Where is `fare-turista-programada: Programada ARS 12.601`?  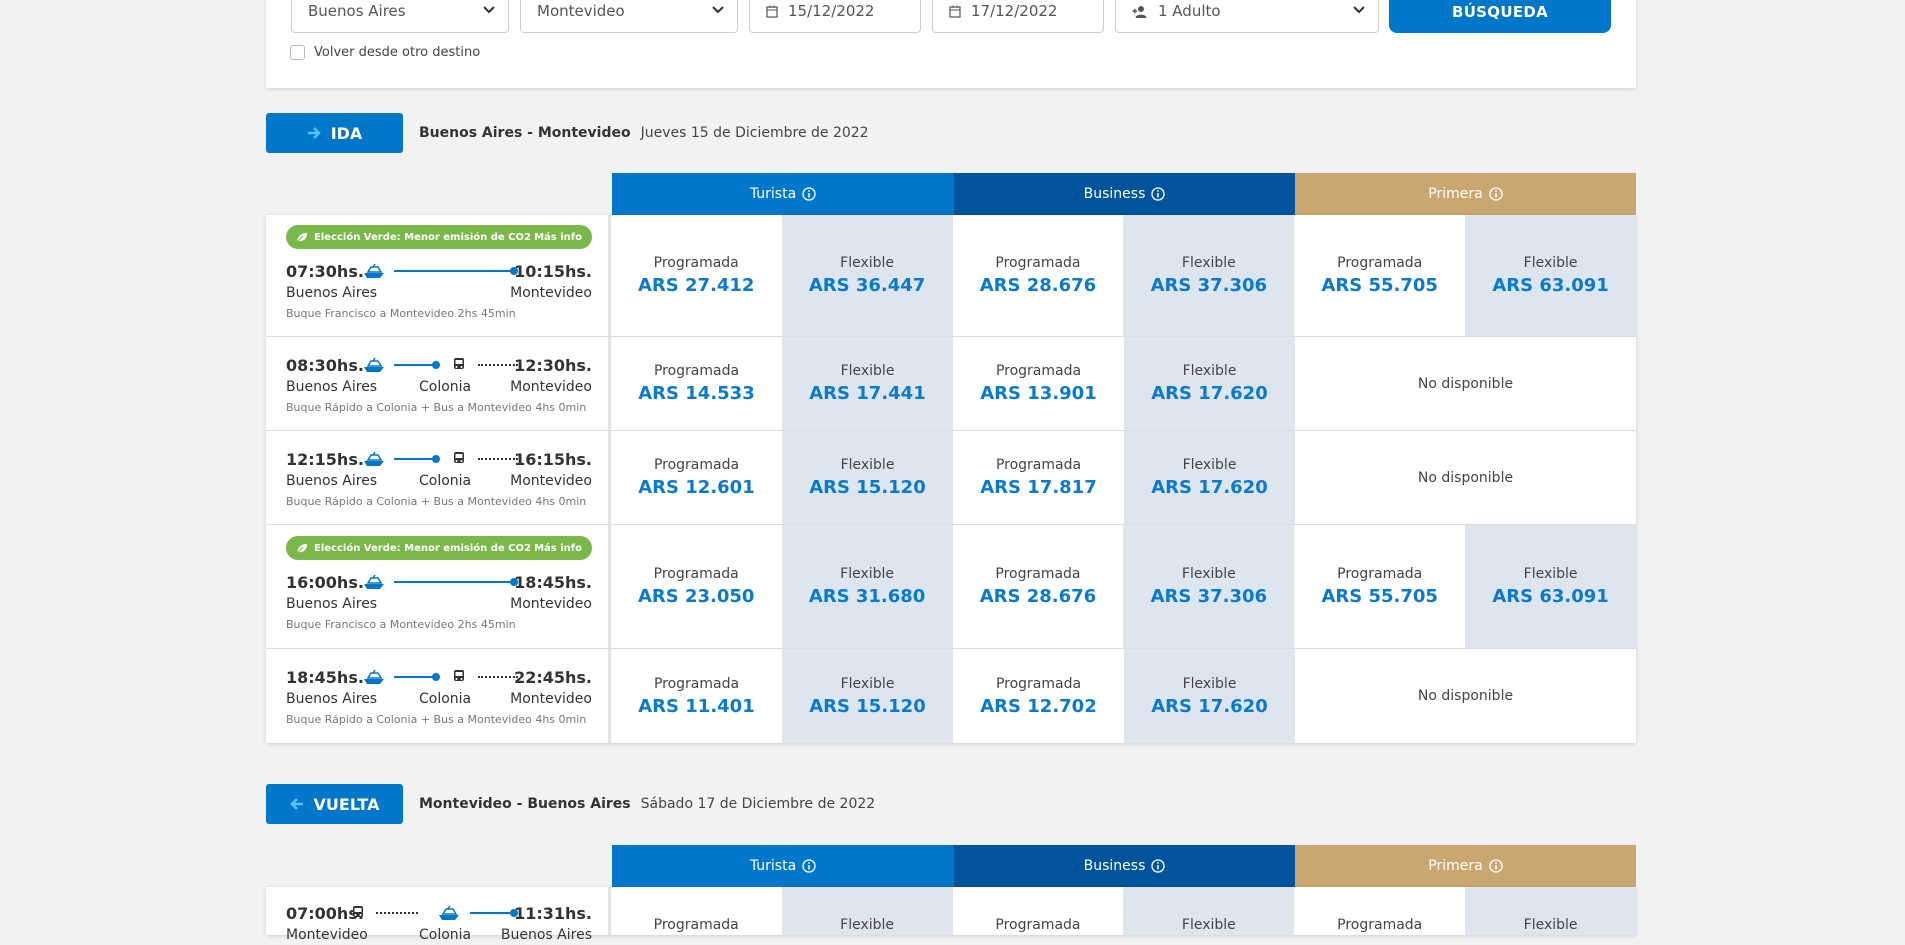
fare-turista-programada: Programada ARS 12.601 is located at coordinates (696, 477).